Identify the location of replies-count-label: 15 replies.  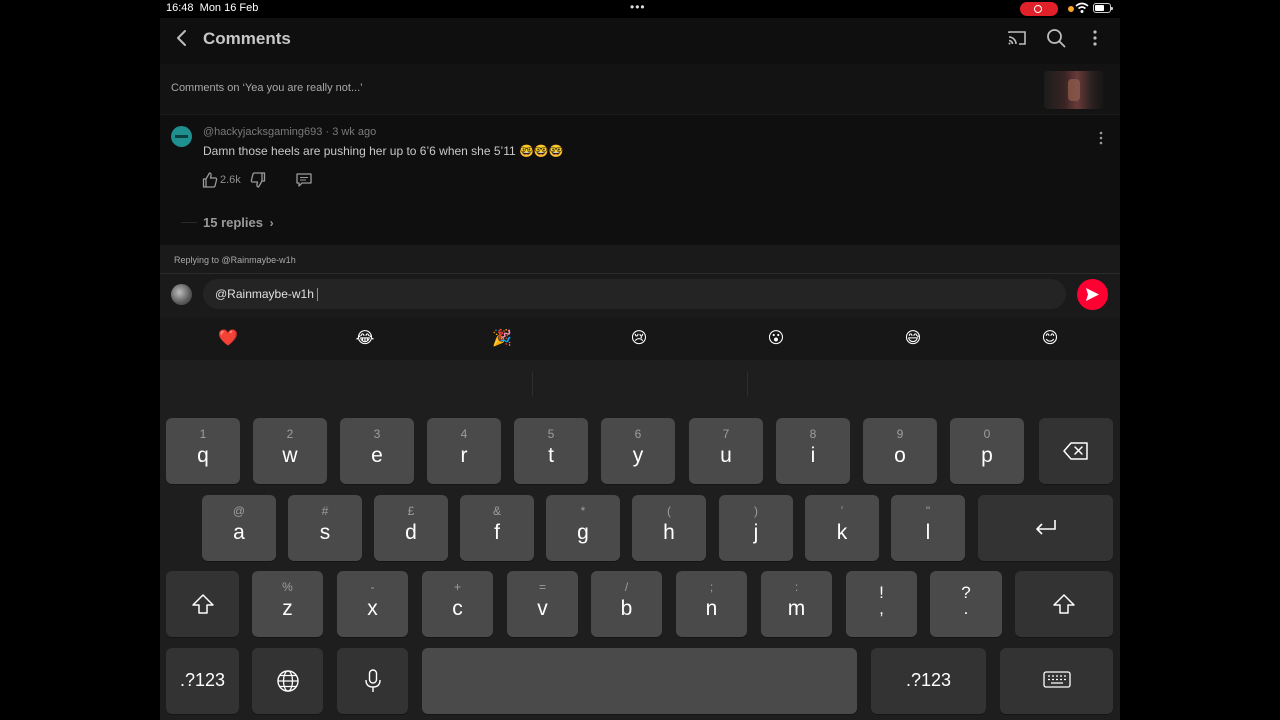
(233, 222).